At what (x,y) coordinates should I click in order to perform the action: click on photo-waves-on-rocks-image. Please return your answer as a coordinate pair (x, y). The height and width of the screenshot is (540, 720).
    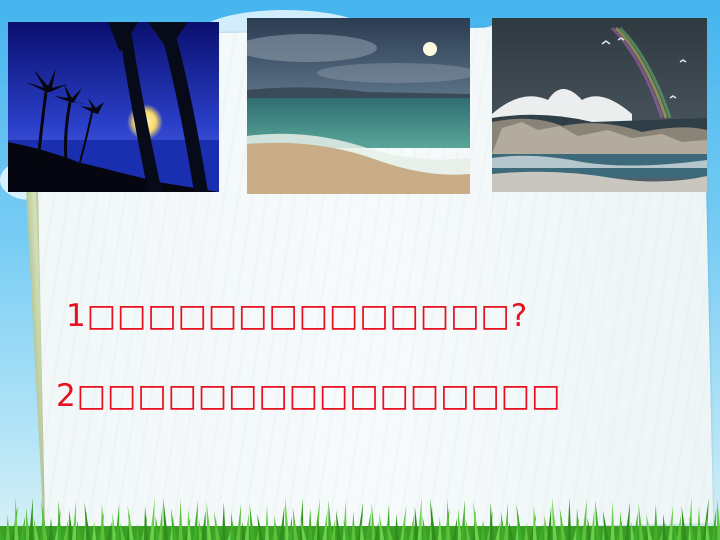
    Looking at the image, I should click on (599, 105).